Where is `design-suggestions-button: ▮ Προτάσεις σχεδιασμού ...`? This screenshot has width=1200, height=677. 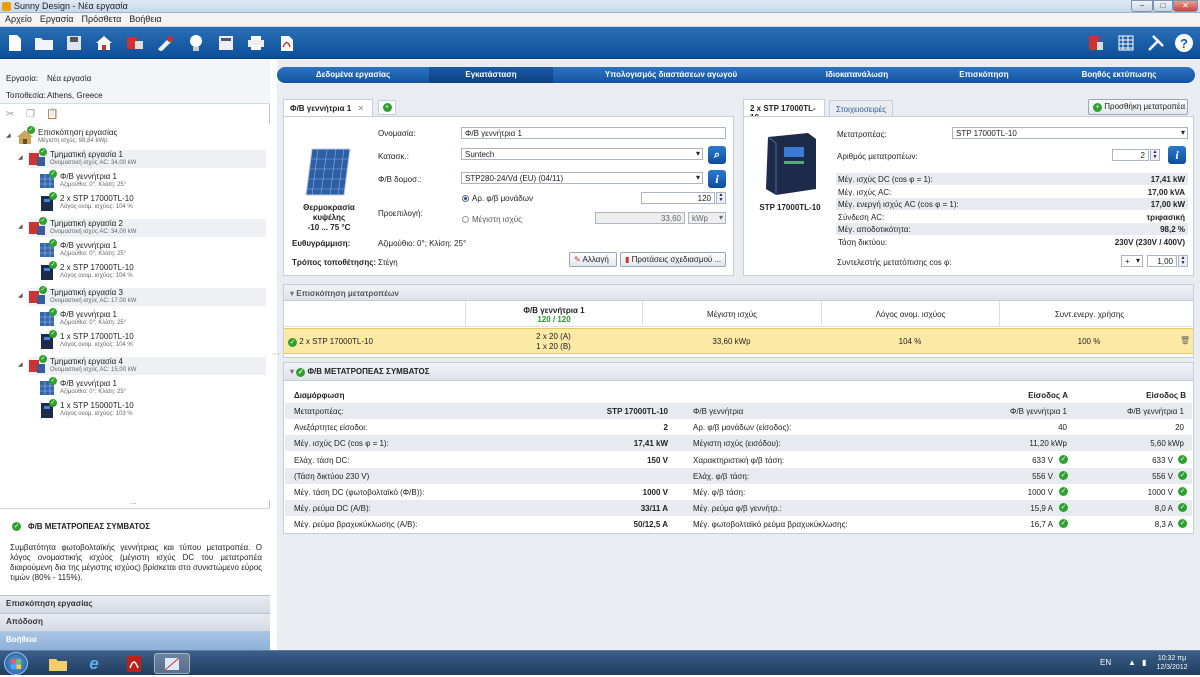
design-suggestions-button: ▮ Προτάσεις σχεδιασμού ... is located at coordinates (673, 259).